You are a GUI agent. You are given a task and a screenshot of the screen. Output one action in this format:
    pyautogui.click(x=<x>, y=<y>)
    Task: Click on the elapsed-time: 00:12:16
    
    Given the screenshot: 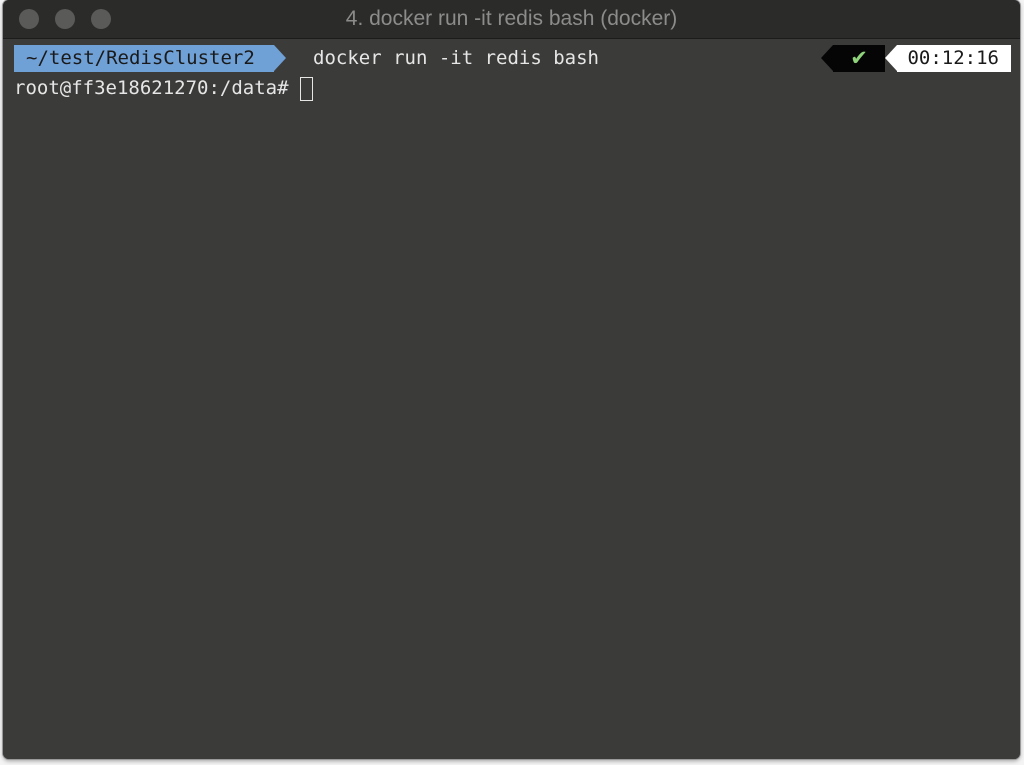 What is the action you would take?
    pyautogui.click(x=954, y=58)
    